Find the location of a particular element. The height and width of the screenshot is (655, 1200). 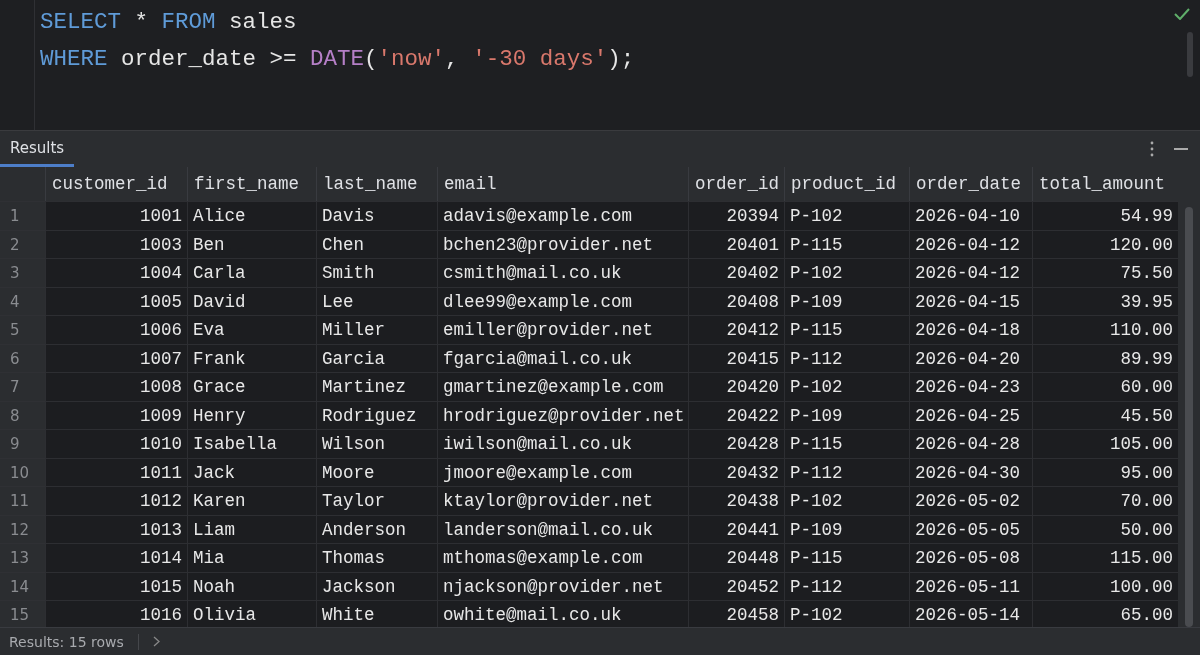

table-cell: 2026-04-15 is located at coordinates (970, 301).